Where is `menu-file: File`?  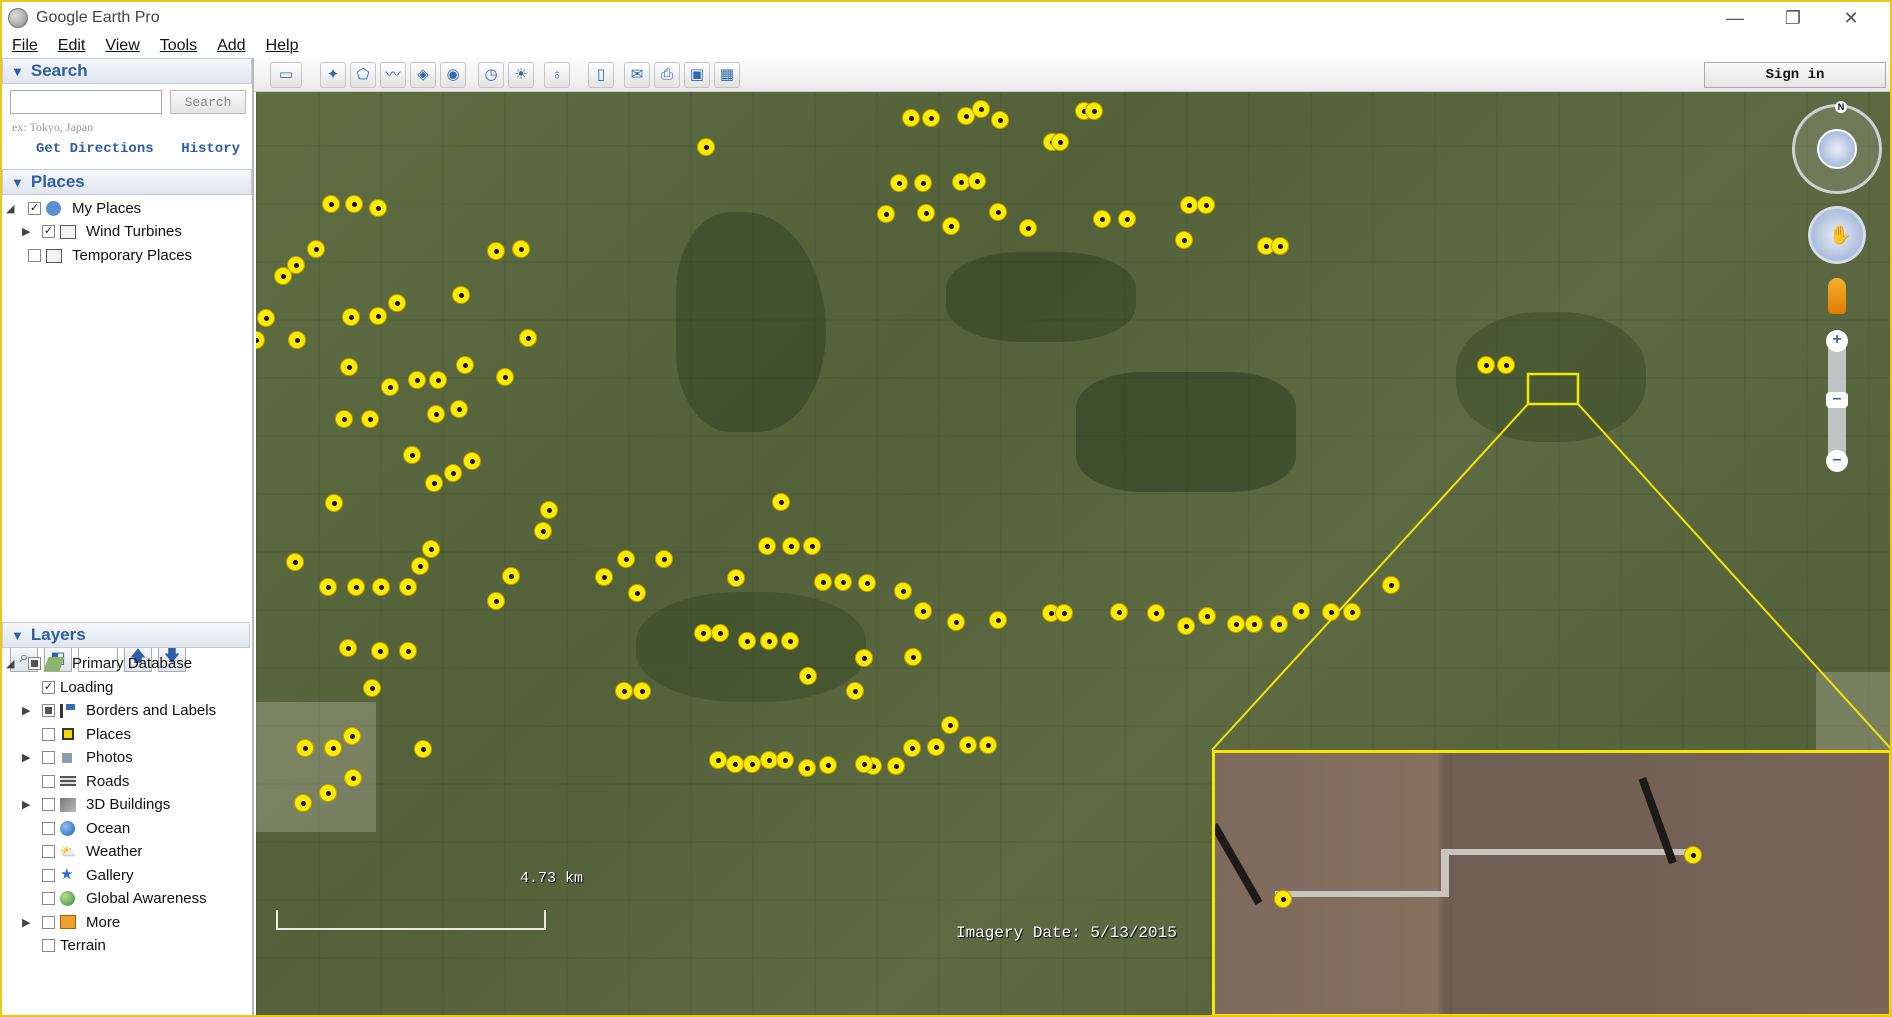 menu-file: File is located at coordinates (25, 46).